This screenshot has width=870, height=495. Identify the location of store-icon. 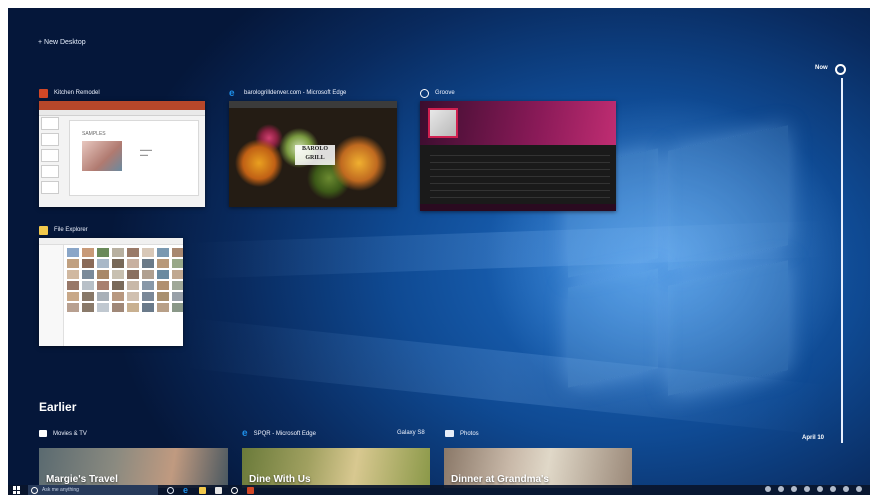
(218, 490).